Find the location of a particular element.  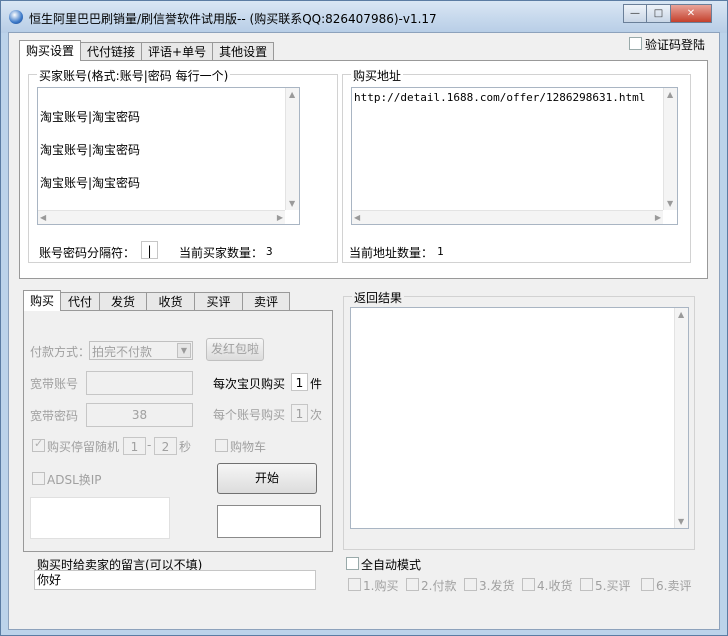

status-box-left is located at coordinates (100, 518).